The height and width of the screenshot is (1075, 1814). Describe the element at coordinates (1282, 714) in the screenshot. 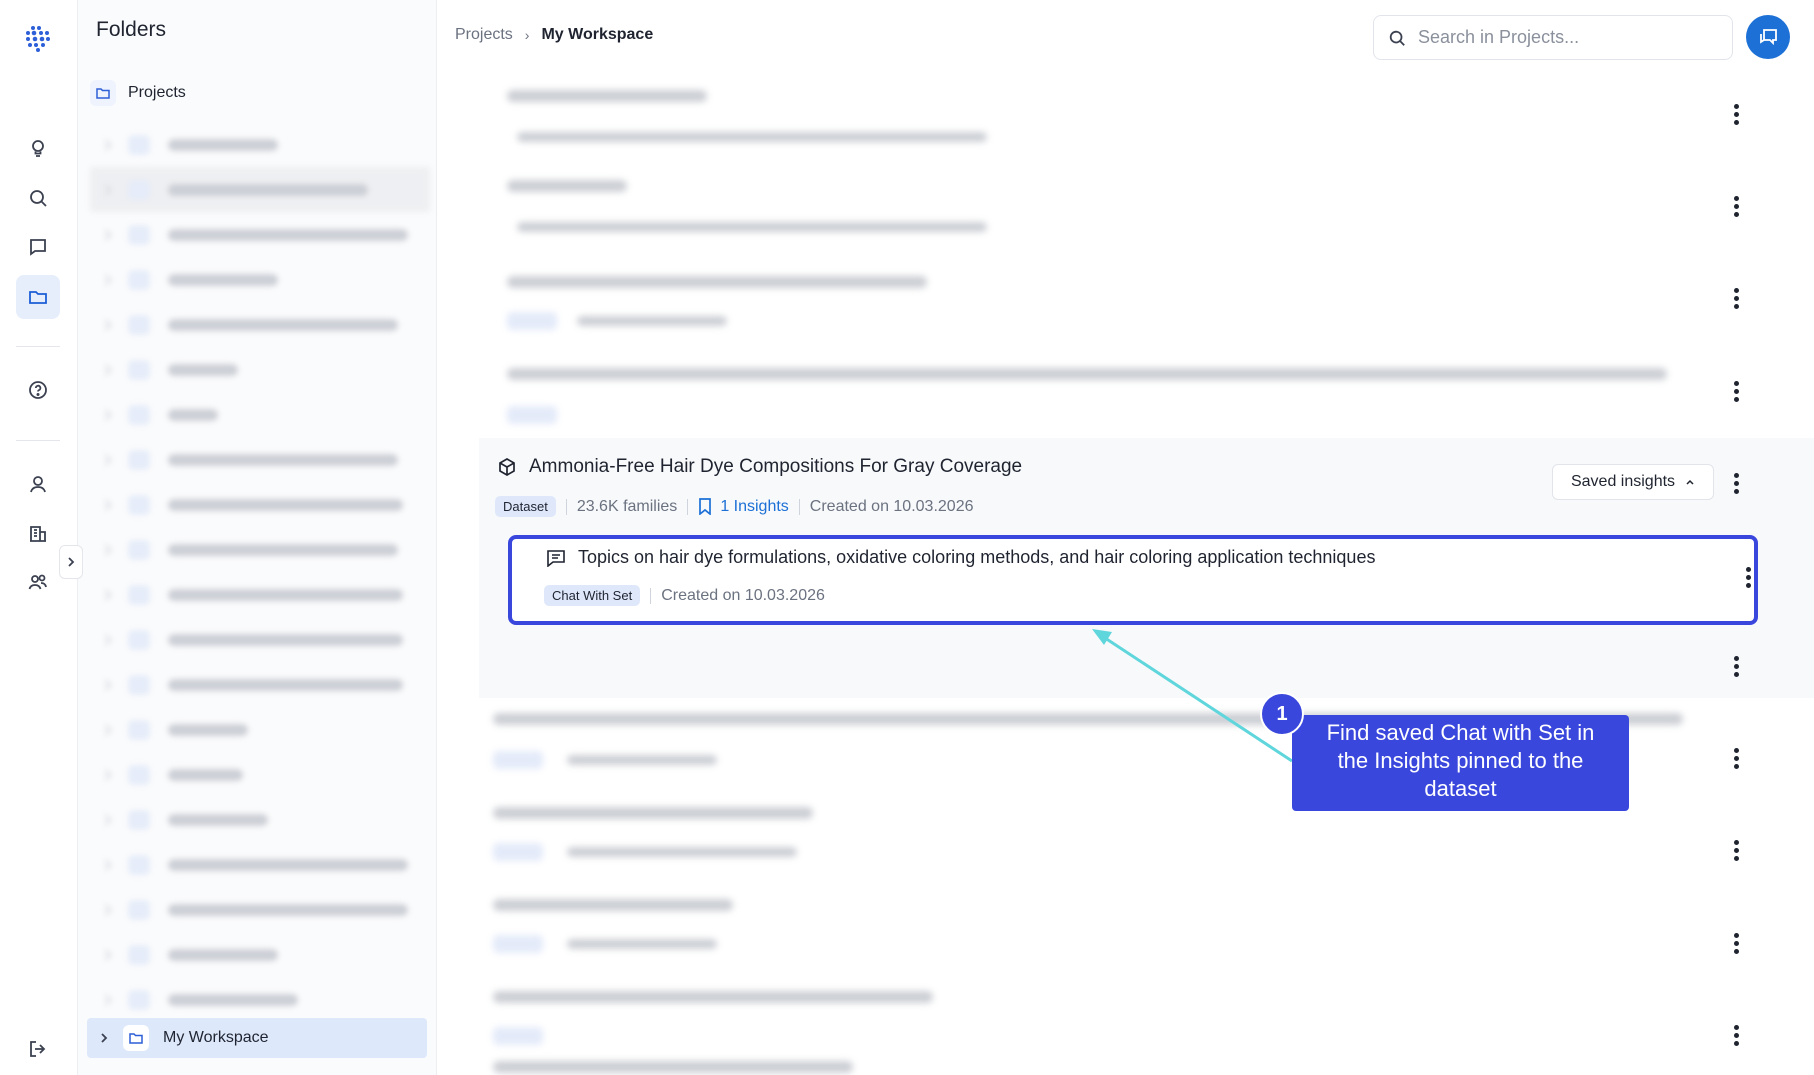

I see `step-number-badge: 1` at that location.